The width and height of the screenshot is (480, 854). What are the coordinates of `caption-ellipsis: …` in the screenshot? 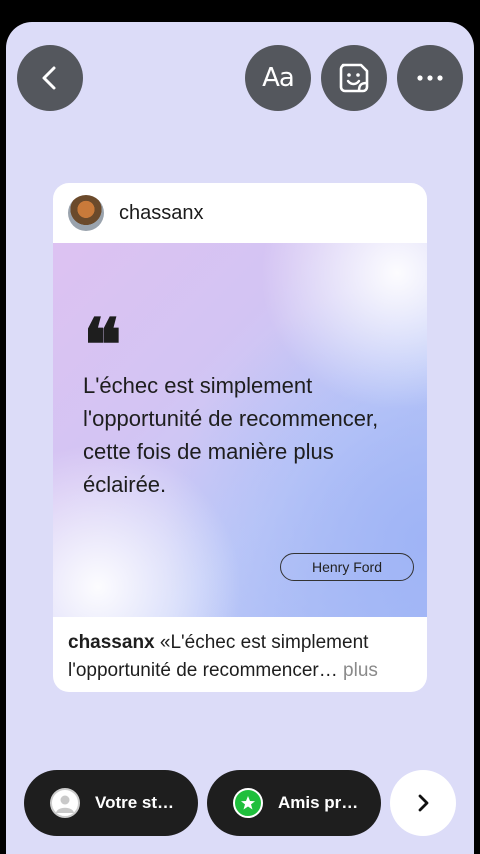 It's located at (328, 670).